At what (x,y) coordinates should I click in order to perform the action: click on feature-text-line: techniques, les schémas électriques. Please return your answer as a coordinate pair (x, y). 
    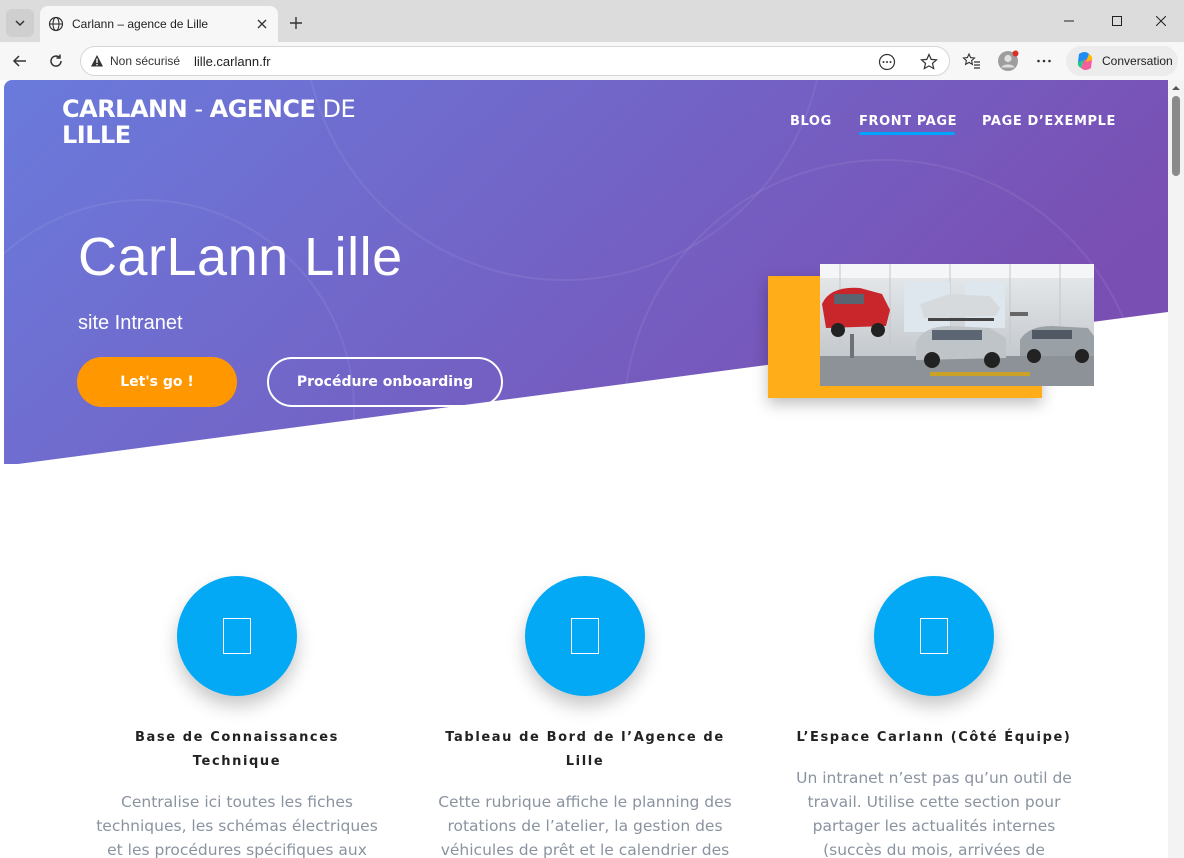
    Looking at the image, I should click on (237, 826).